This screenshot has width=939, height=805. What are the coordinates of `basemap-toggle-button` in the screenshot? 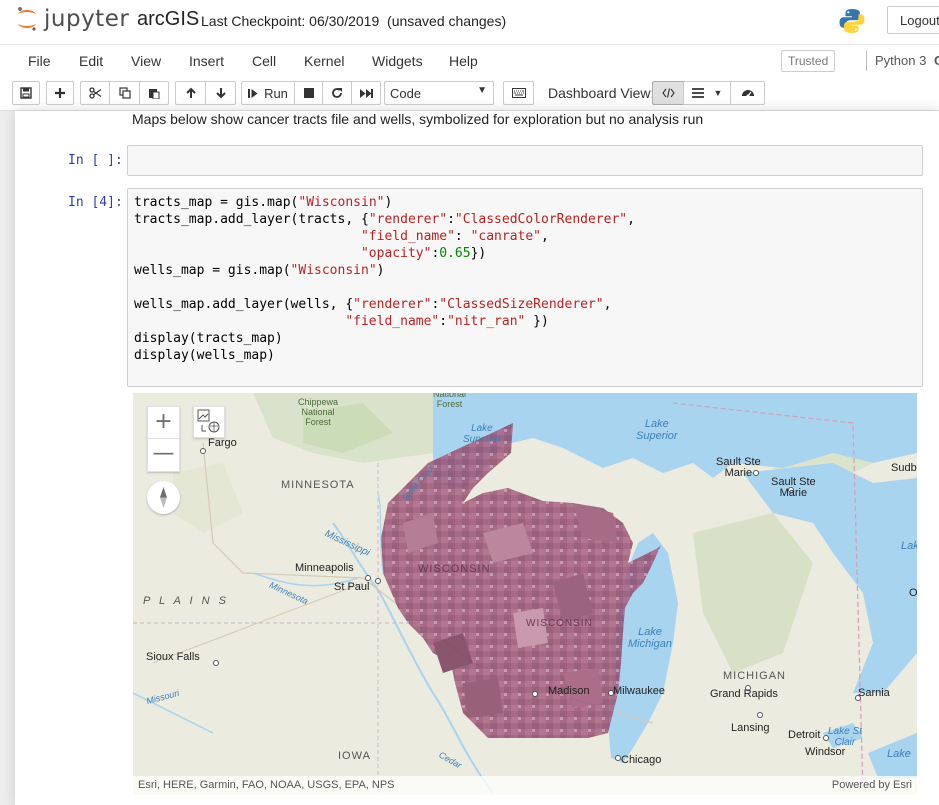 It's located at (209, 422).